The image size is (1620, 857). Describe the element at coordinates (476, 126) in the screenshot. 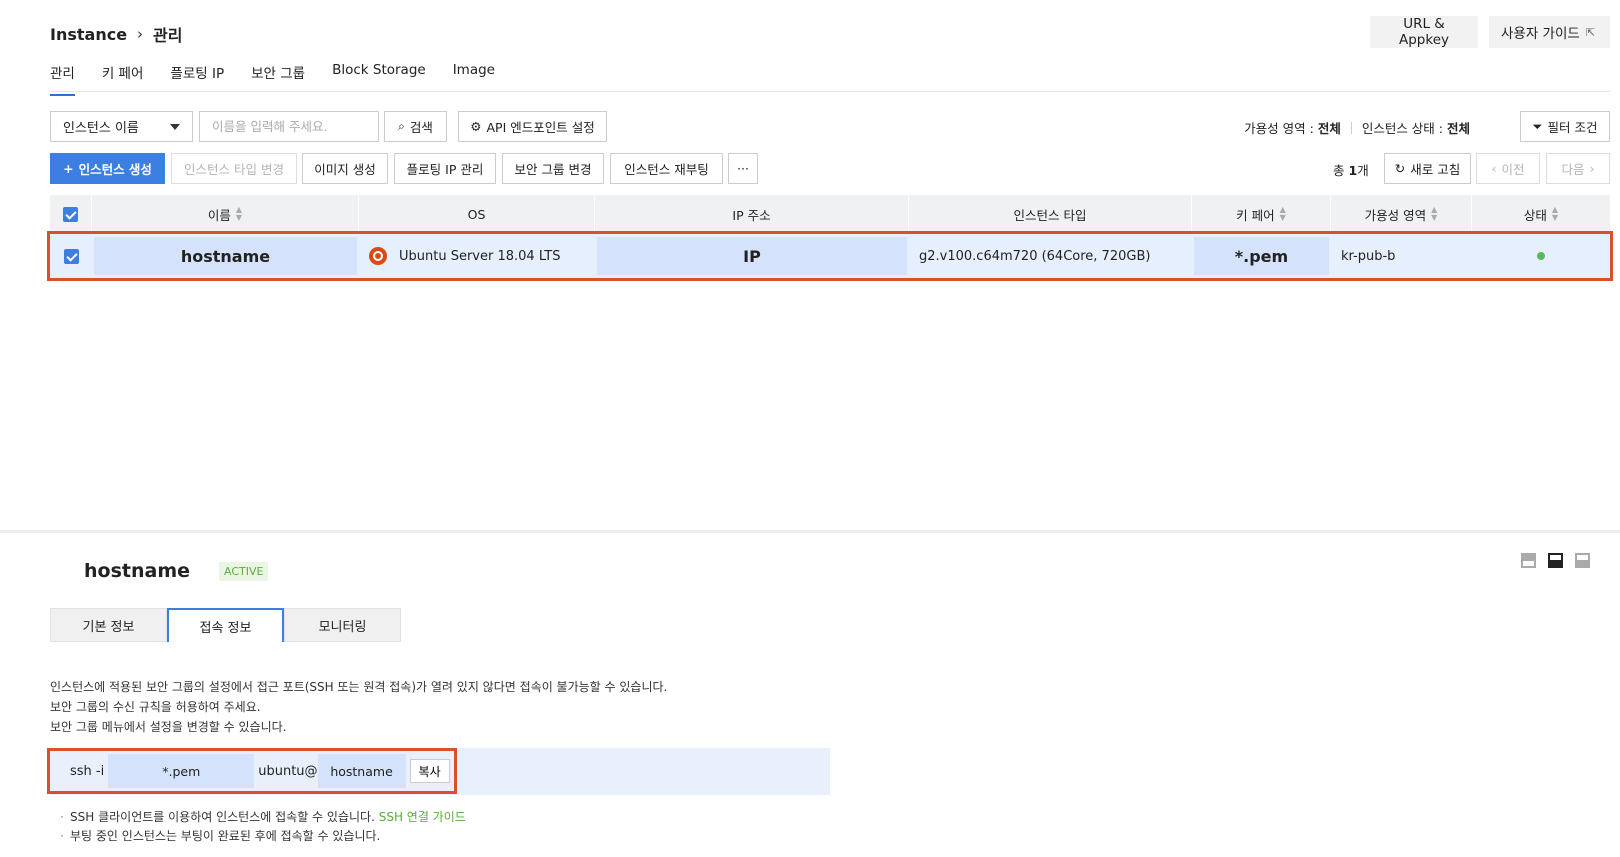

I see `gear-icon: ⚙` at that location.